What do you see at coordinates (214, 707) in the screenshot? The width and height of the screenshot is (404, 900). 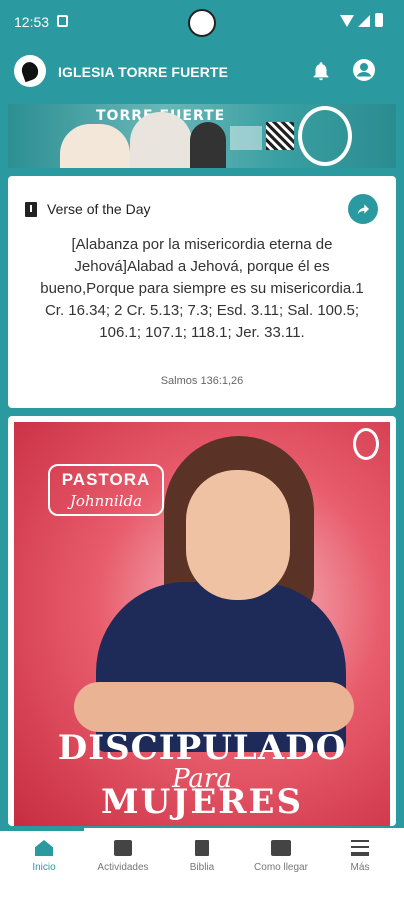 I see `poster-figure-arms` at bounding box center [214, 707].